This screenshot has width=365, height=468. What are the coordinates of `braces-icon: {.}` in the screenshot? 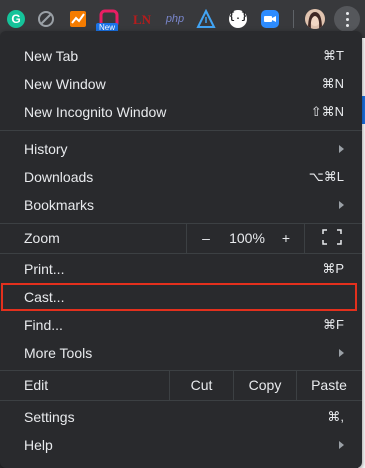 It's located at (238, 19).